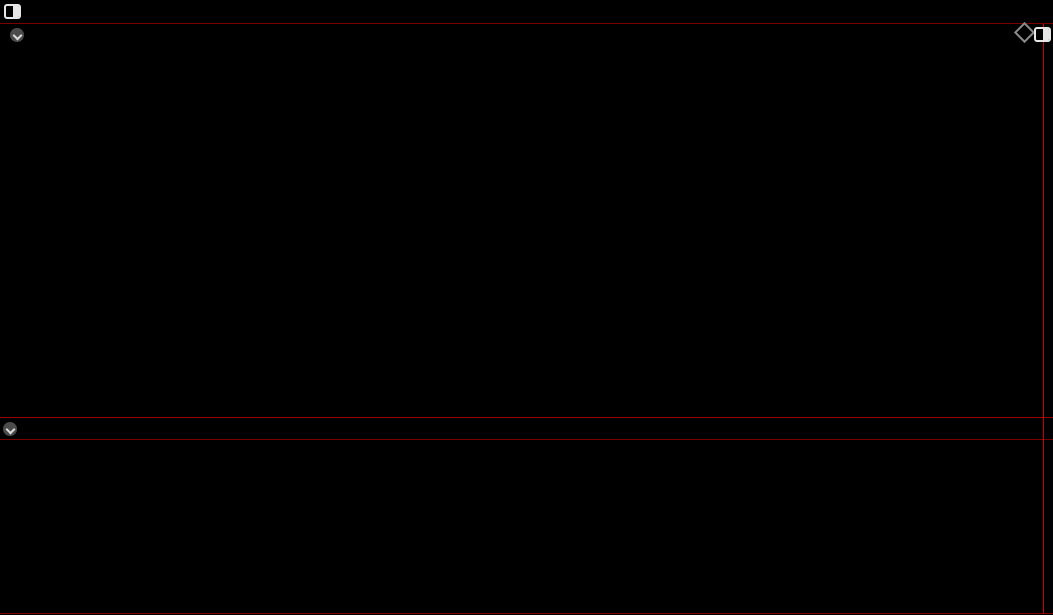 The width and height of the screenshot is (1053, 615). Describe the element at coordinates (10, 428) in the screenshot. I see `chevron-down-icon` at that location.